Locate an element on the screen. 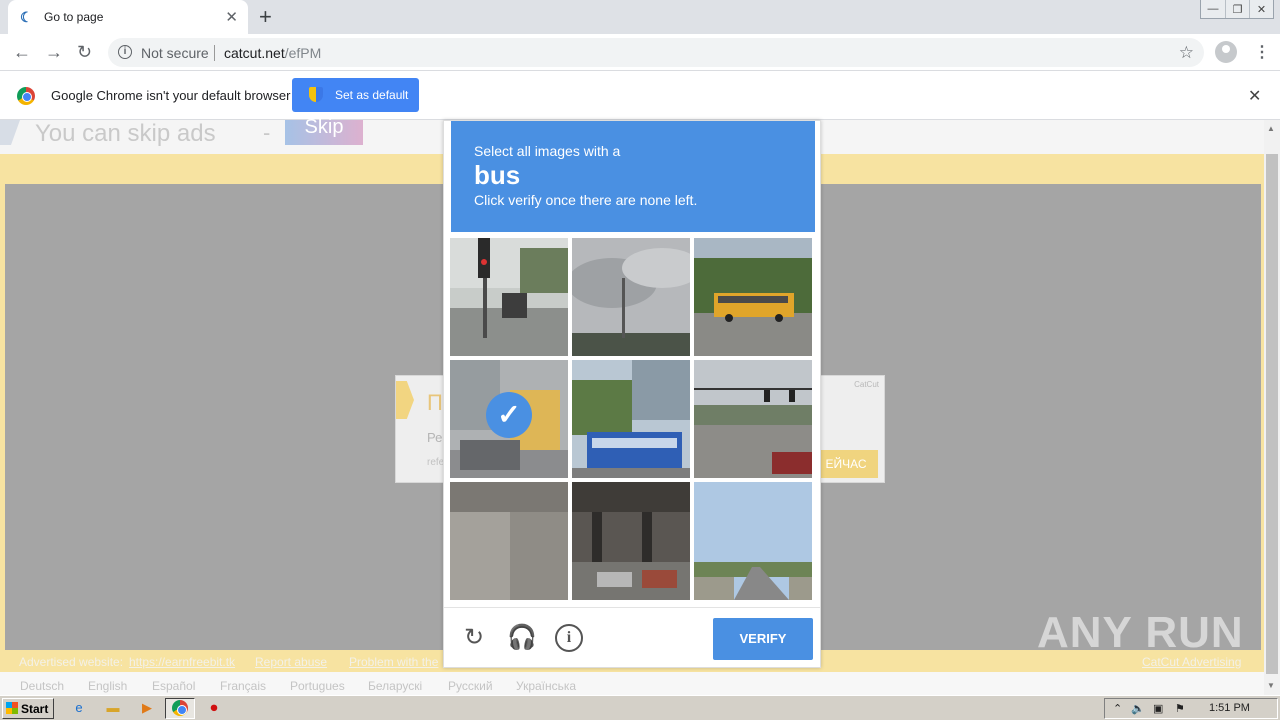 The width and height of the screenshot is (1280, 720). tile-8-image is located at coordinates (631, 541).